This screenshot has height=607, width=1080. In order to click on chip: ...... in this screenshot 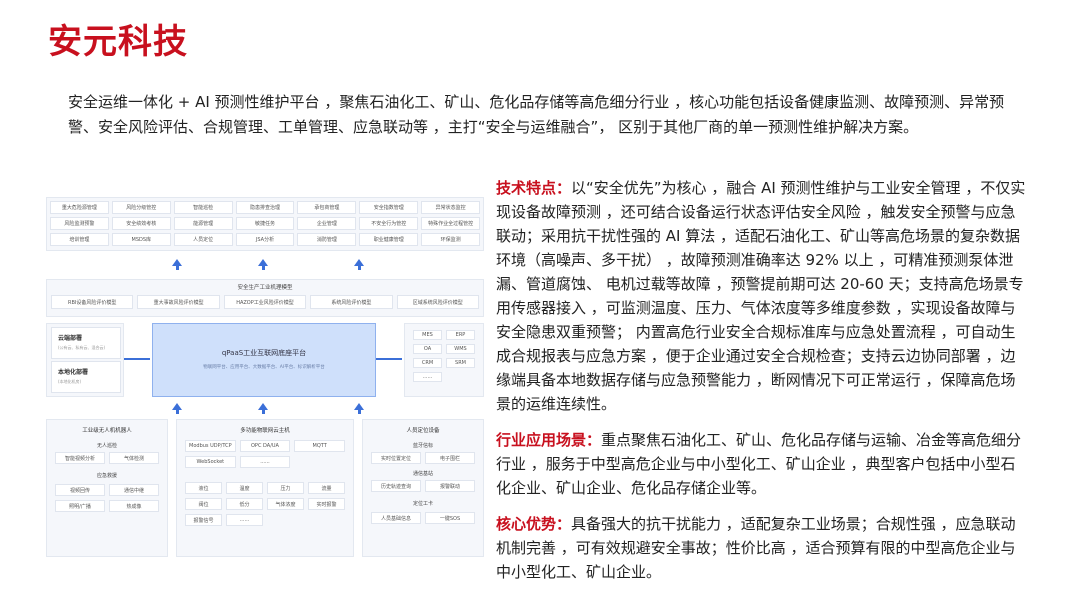, I will do `click(244, 520)`.